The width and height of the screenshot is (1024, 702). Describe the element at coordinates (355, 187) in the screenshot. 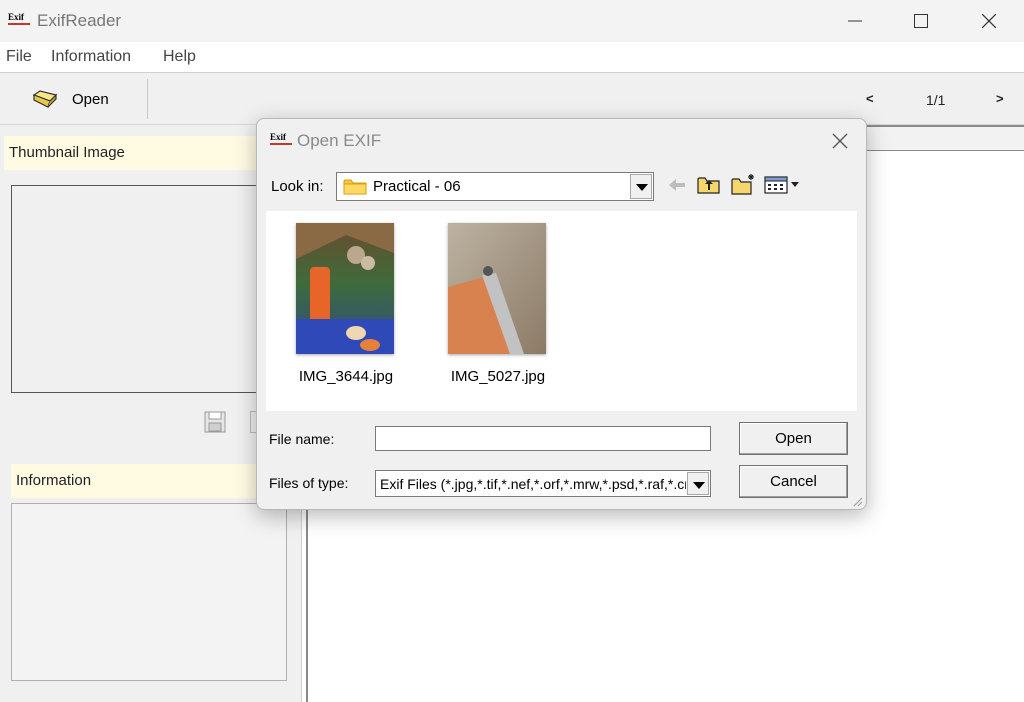

I see `folder-icon` at that location.